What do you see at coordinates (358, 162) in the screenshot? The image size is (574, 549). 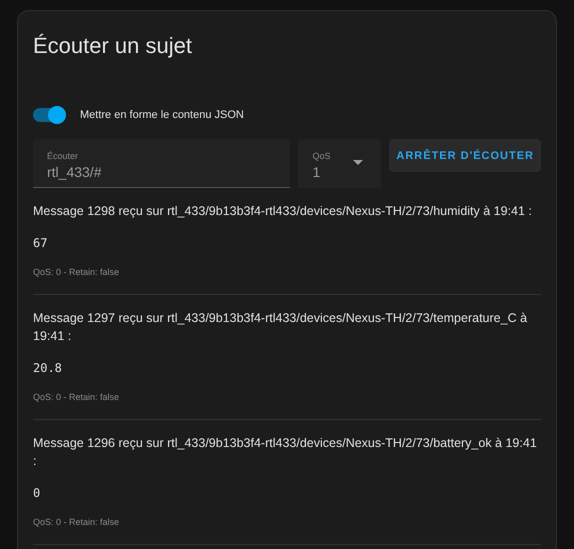 I see `caret-icon` at bounding box center [358, 162].